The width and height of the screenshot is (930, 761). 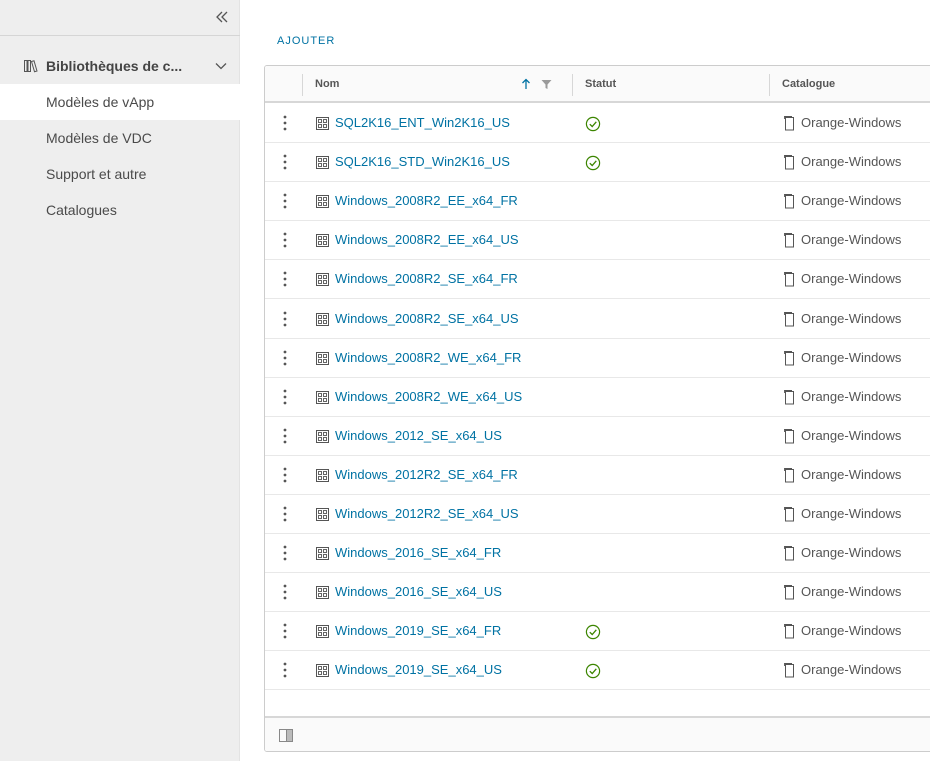 I want to click on template-name-link: Windows_2012R2_SE_x64_FR, so click(x=426, y=474).